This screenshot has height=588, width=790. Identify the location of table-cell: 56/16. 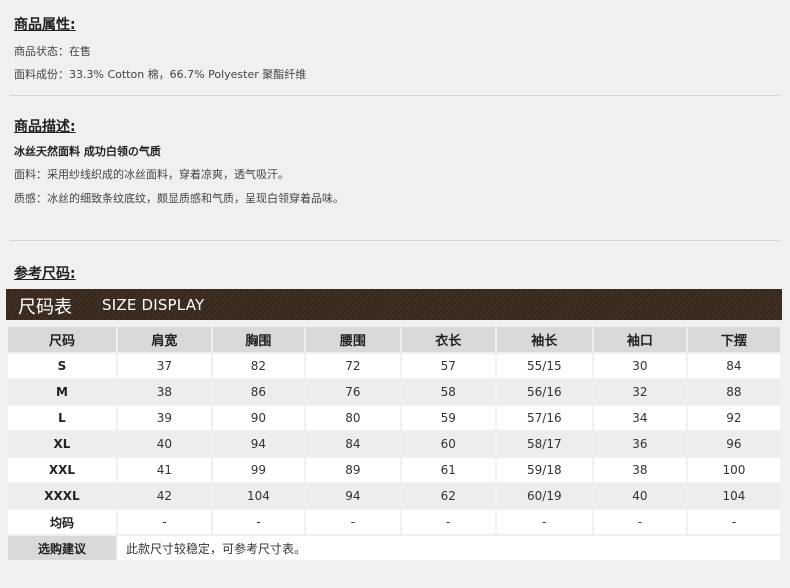
(544, 392).